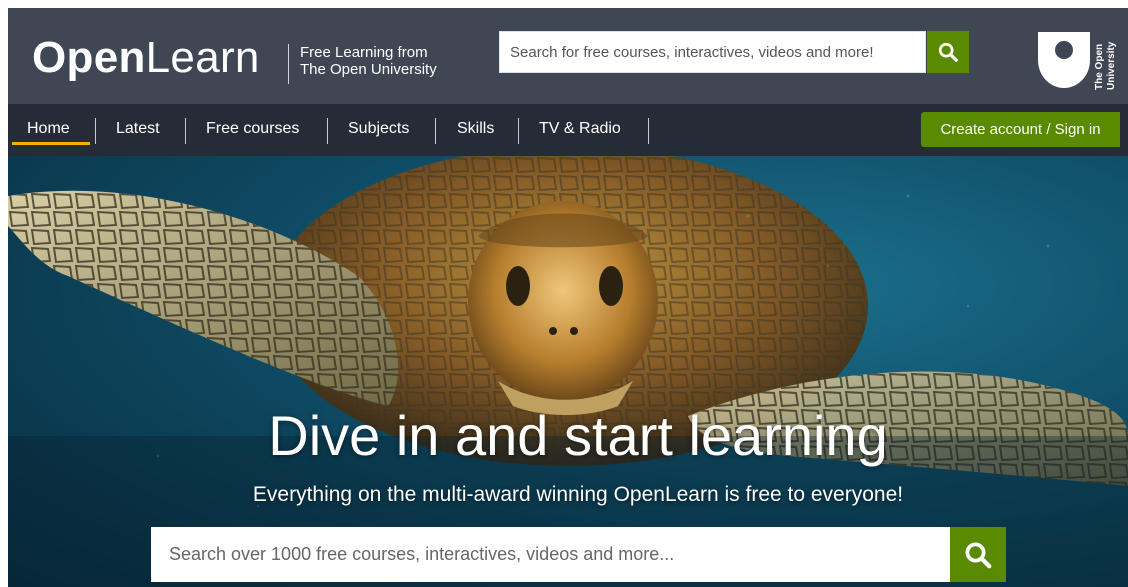 The height and width of the screenshot is (587, 1128). I want to click on nav-item-home: Home, so click(48, 130).